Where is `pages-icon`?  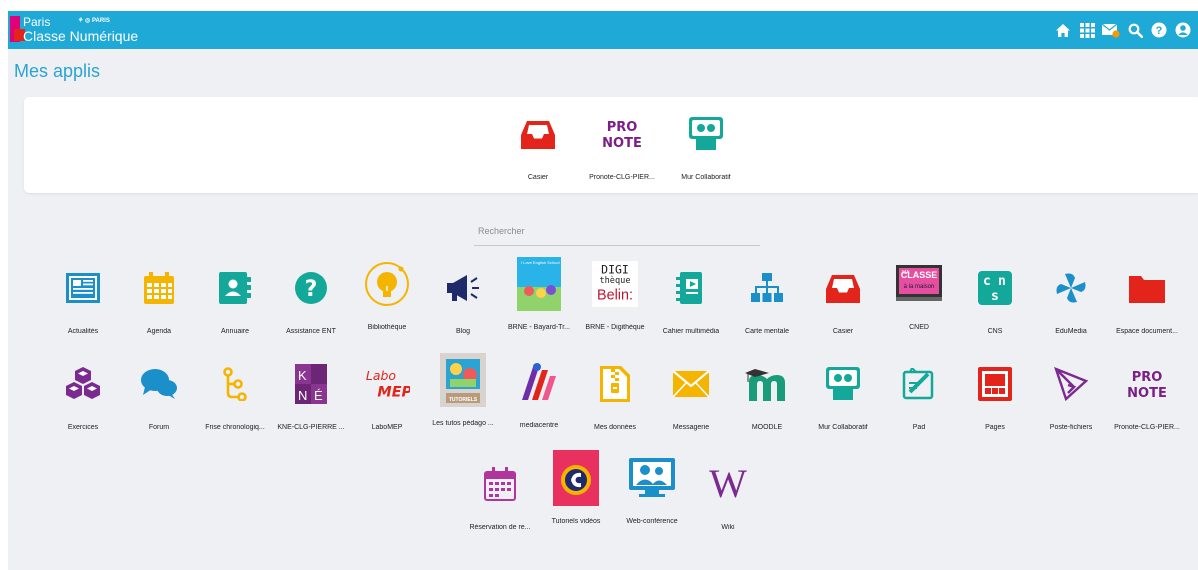 pages-icon is located at coordinates (995, 384).